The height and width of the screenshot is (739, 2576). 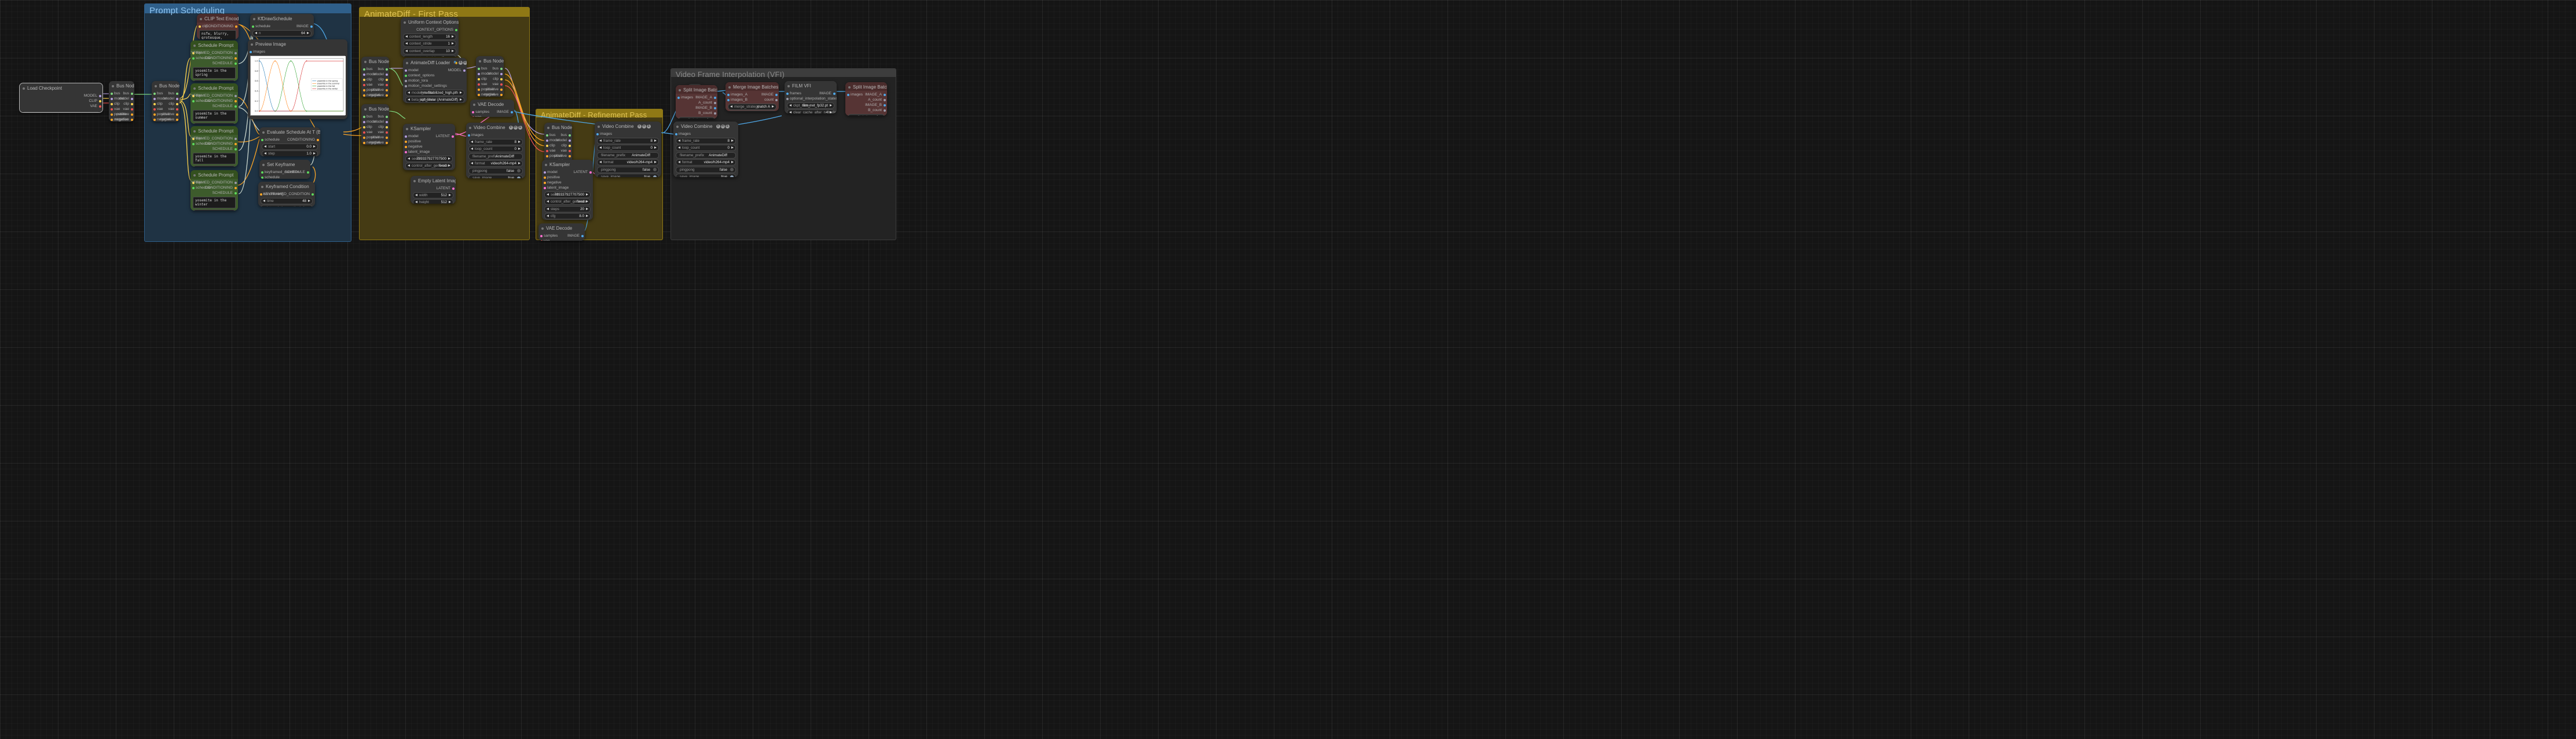 What do you see at coordinates (453, 188) in the screenshot?
I see `latent-output-slot` at bounding box center [453, 188].